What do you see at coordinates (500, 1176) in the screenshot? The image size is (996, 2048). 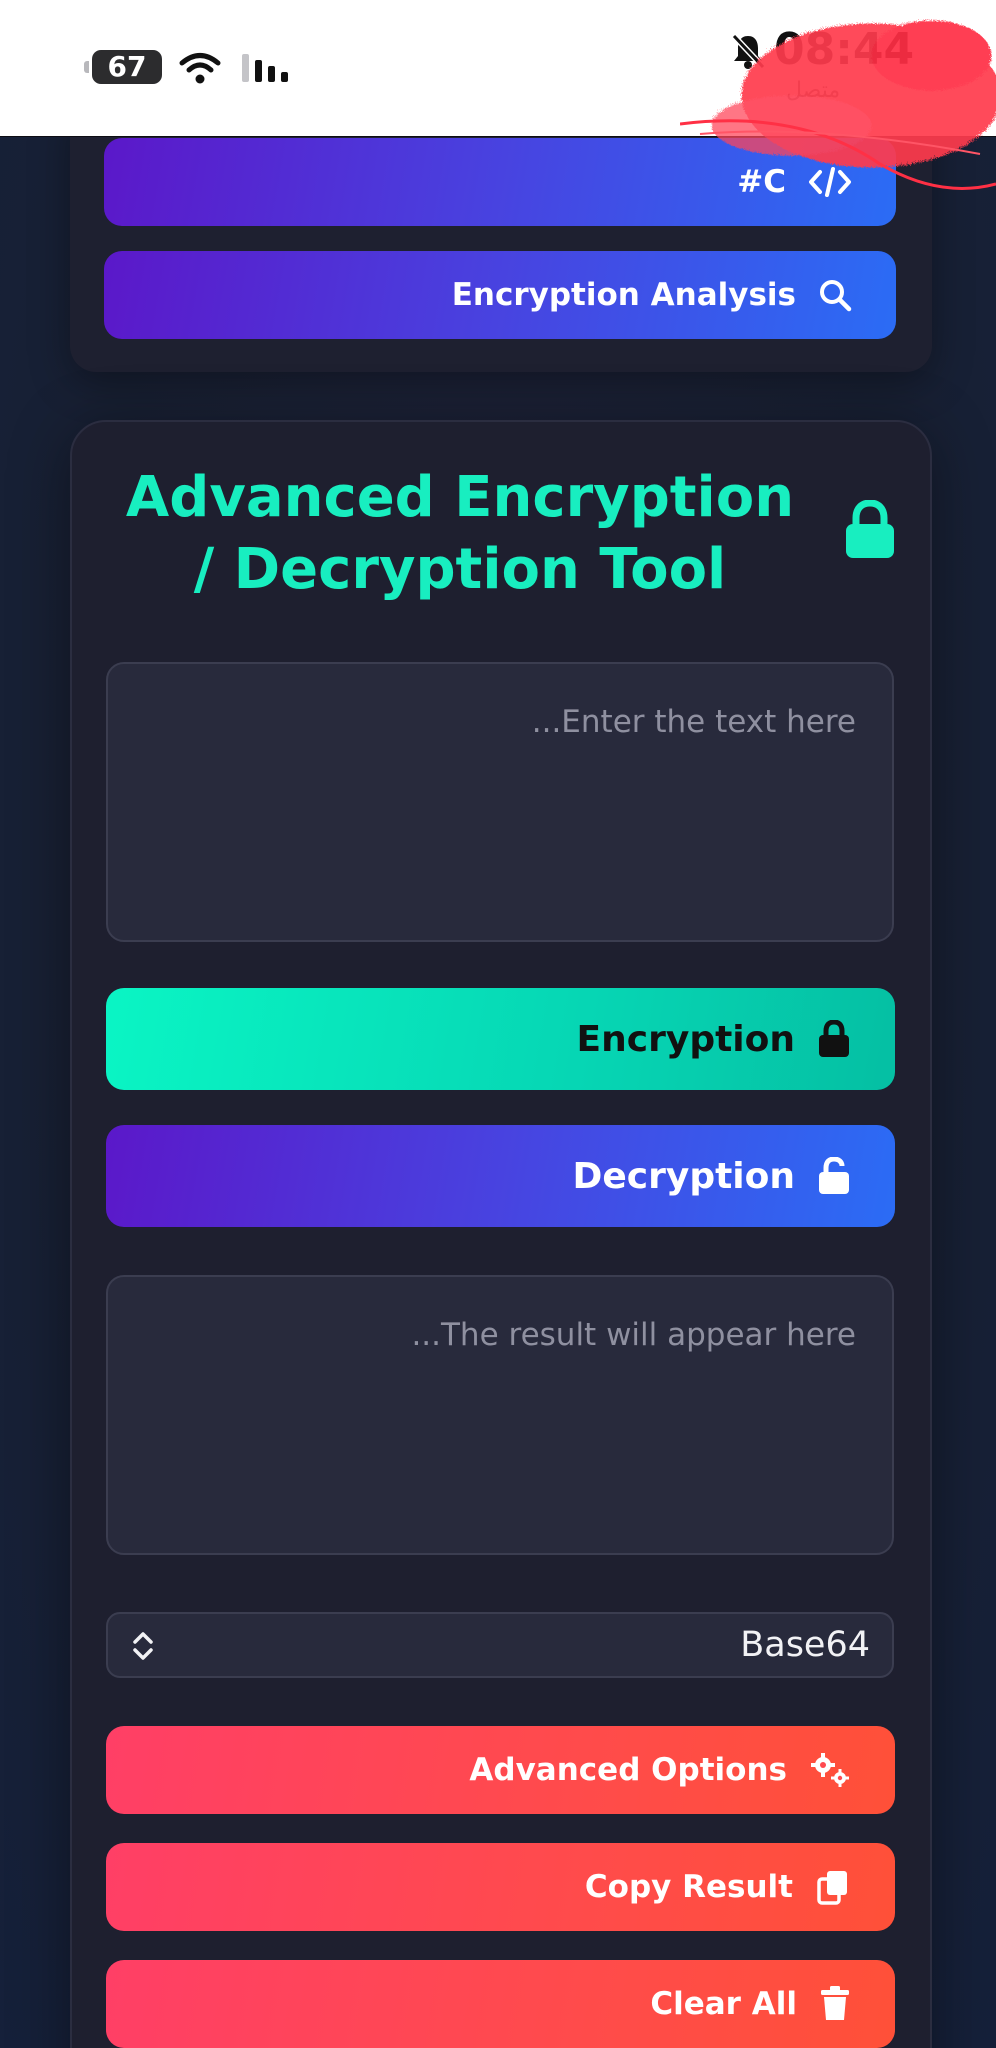 I see `decrypt-button: Decryption` at bounding box center [500, 1176].